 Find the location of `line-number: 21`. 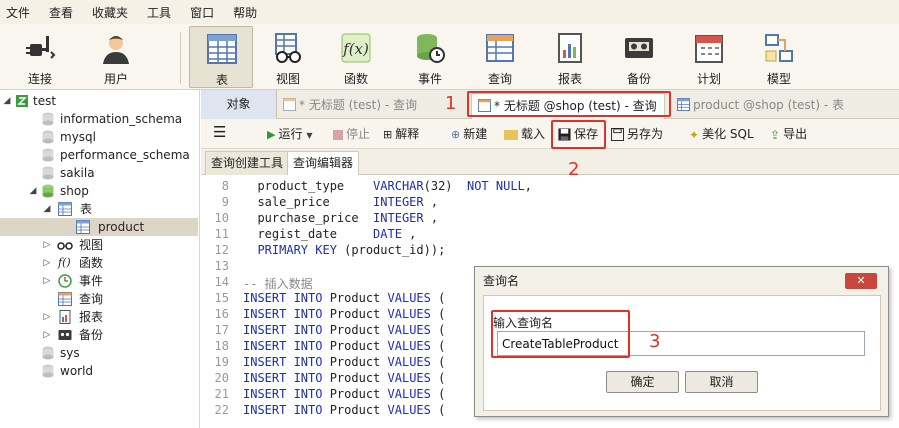

line-number: 21 is located at coordinates (221, 394).